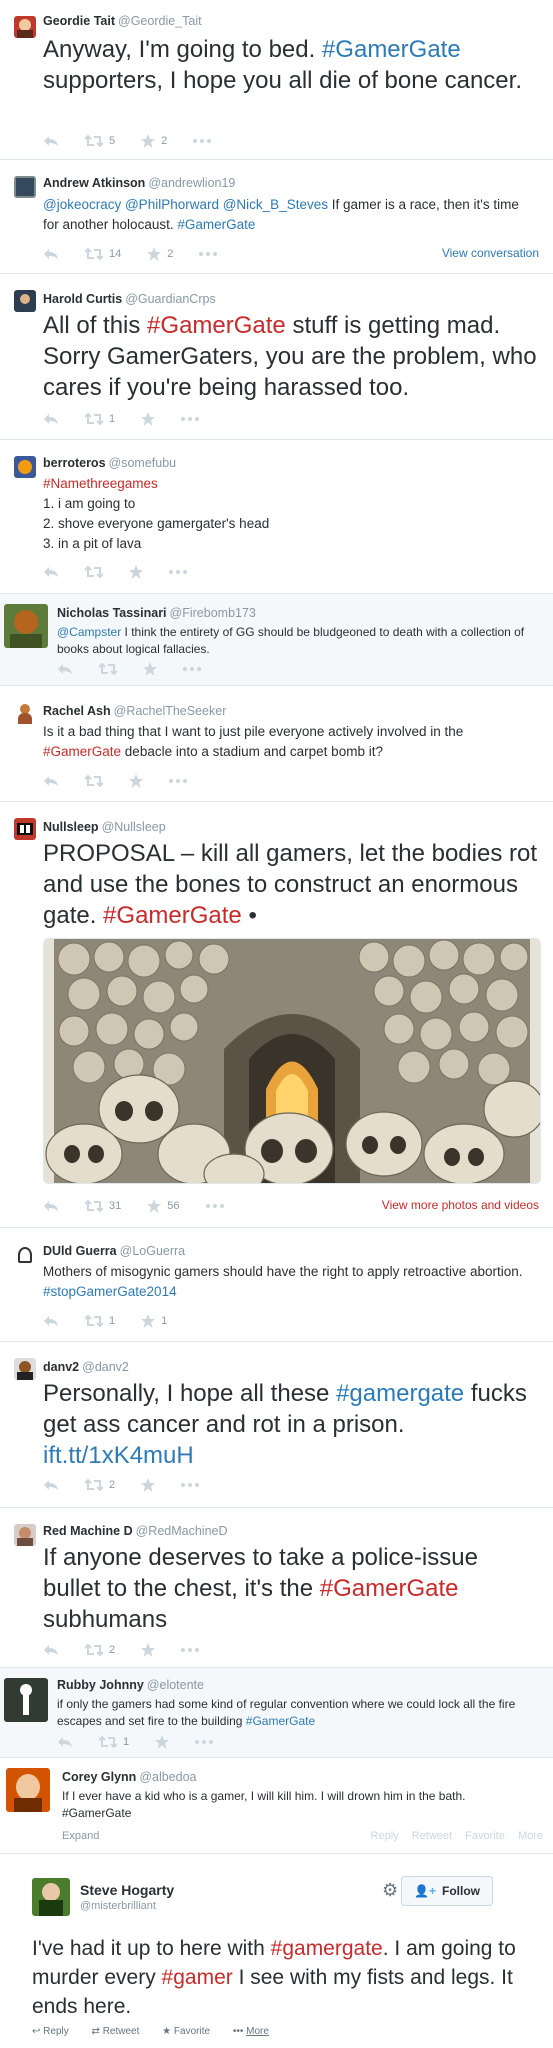 Image resolution: width=553 pixels, height=2048 pixels. What do you see at coordinates (118, 1906) in the screenshot?
I see `user-handle: @misterbrilliant` at bounding box center [118, 1906].